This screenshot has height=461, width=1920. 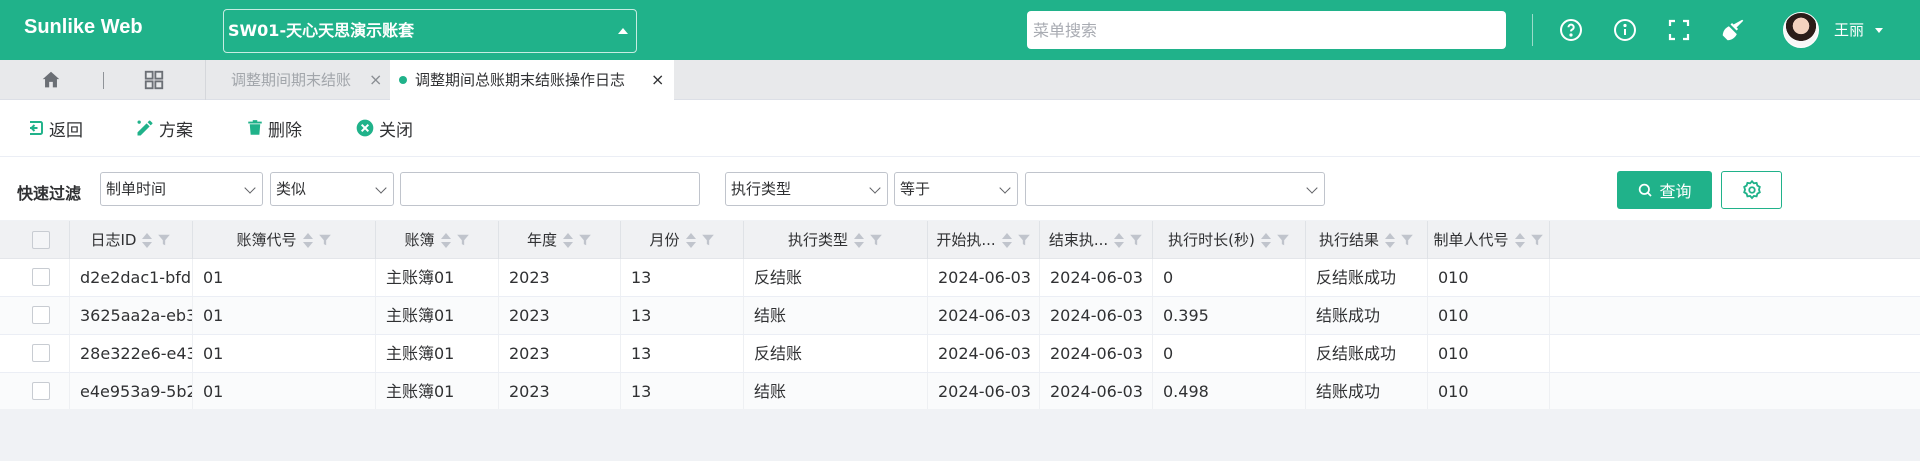 I want to click on column-header-label: 制单人代号, so click(x=1471, y=240).